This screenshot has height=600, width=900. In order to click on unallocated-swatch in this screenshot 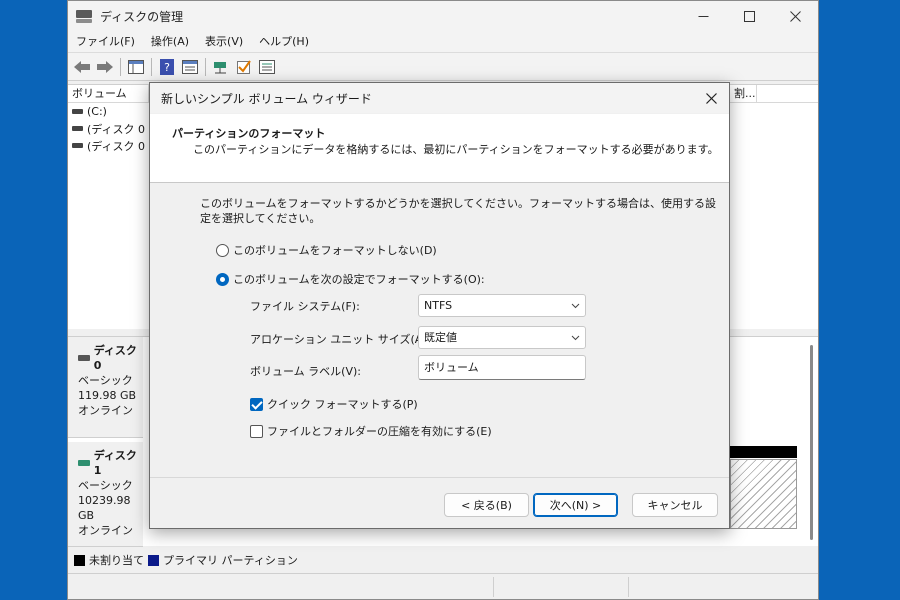, I will do `click(79, 560)`.